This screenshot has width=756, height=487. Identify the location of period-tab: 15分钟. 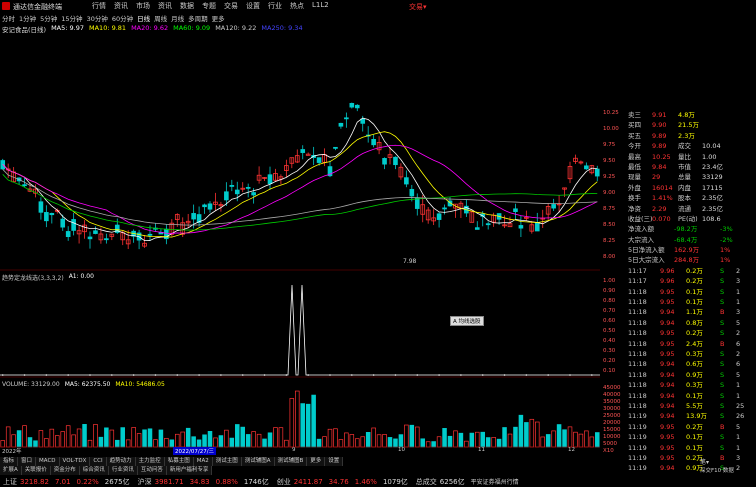
(71, 18).